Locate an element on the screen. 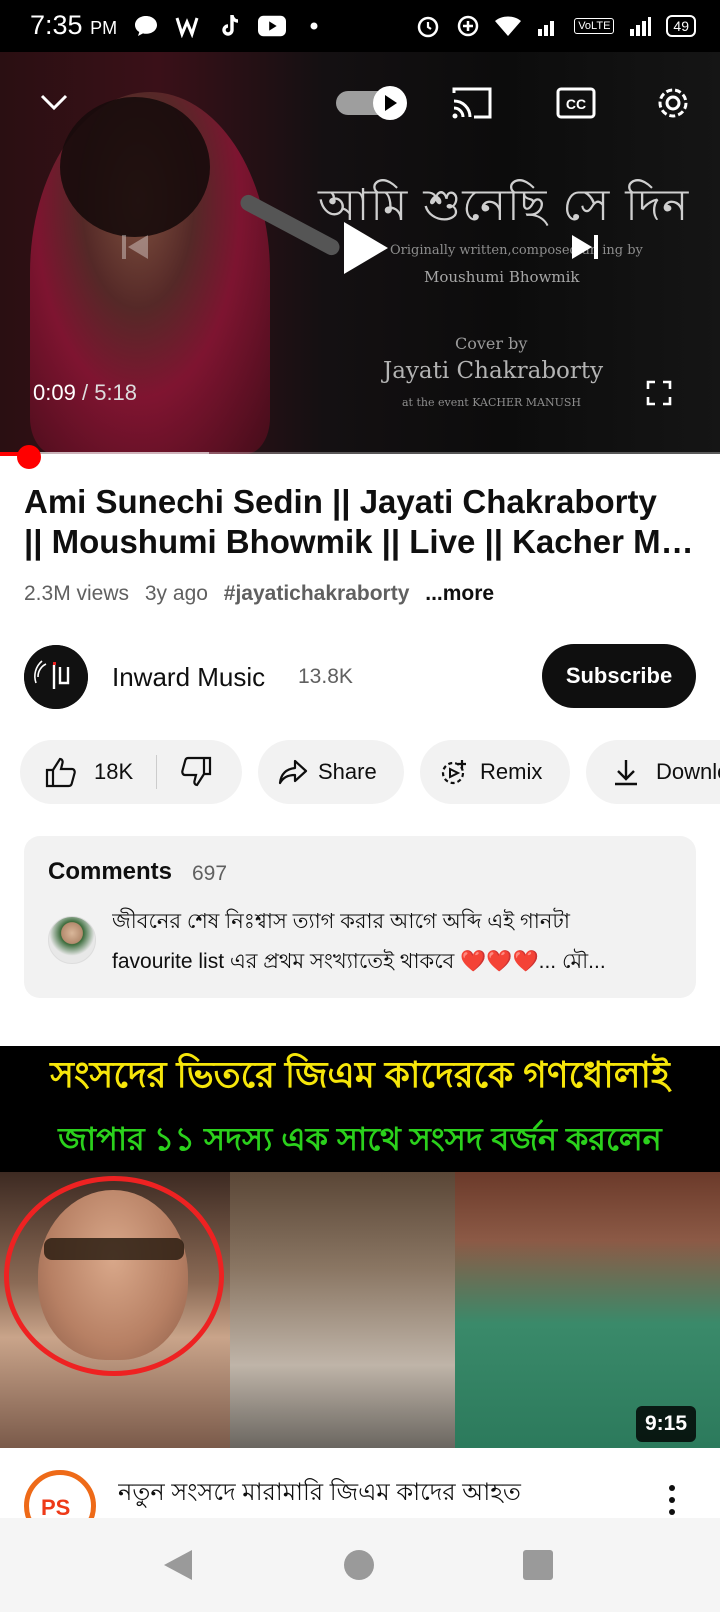 This screenshot has width=720, height=1612. like-dislike-pill: 18K is located at coordinates (131, 772).